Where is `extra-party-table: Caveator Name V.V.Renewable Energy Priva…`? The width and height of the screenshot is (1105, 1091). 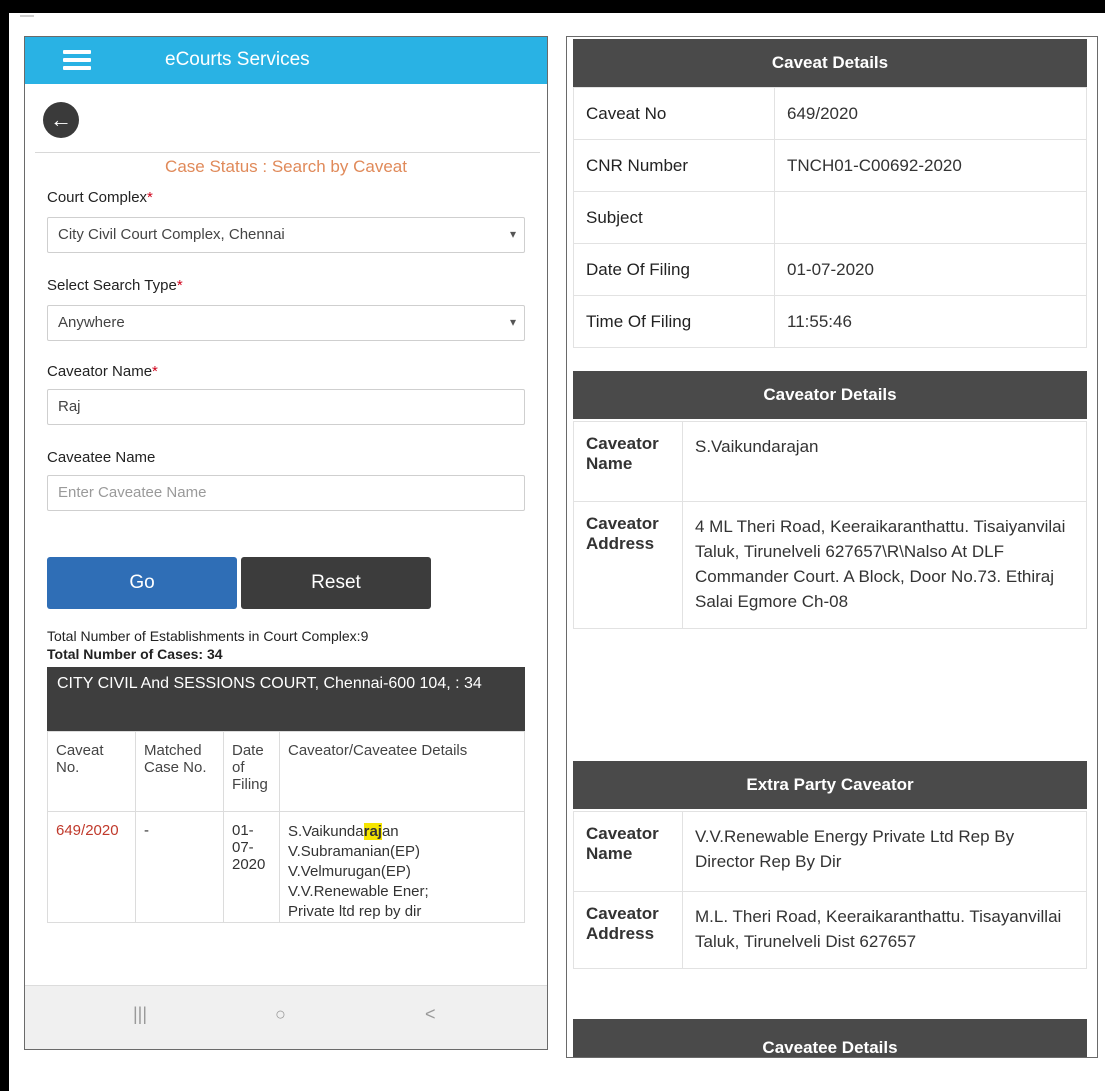
extra-party-table: Caveator Name V.V.Renewable Energy Priva… is located at coordinates (830, 890).